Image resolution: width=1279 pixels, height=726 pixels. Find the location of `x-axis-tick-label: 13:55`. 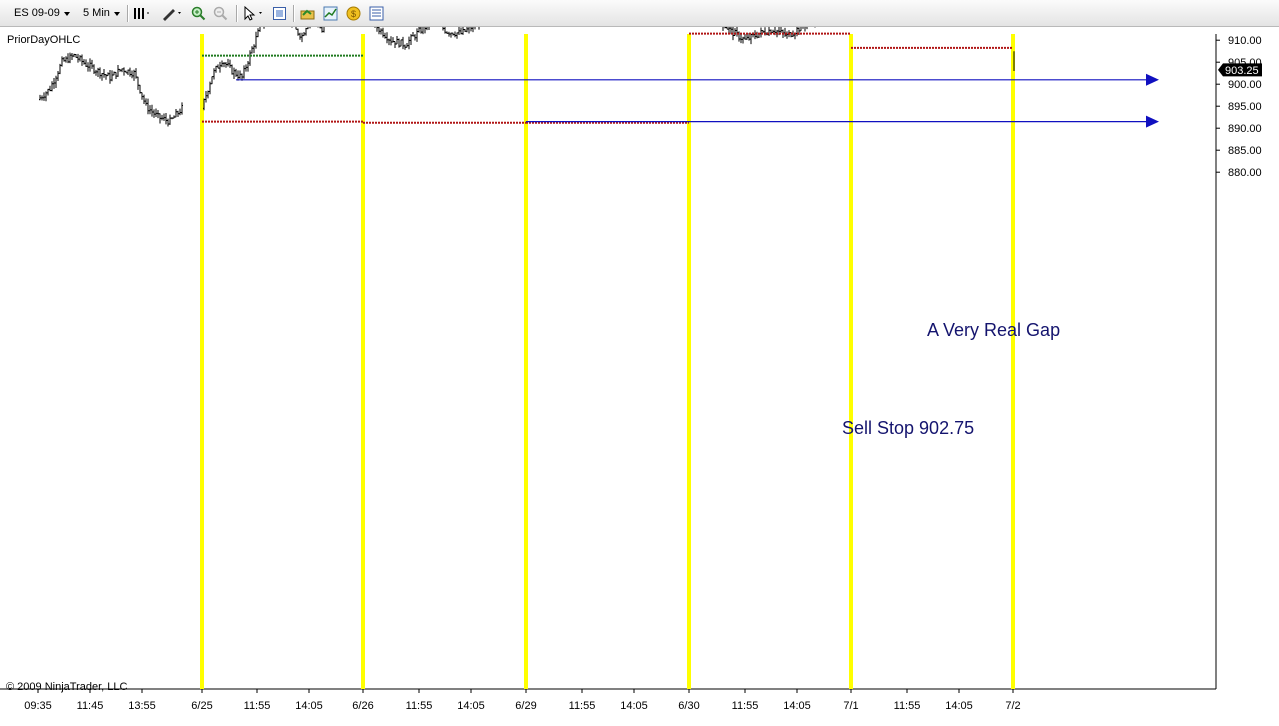

x-axis-tick-label: 13:55 is located at coordinates (142, 706).